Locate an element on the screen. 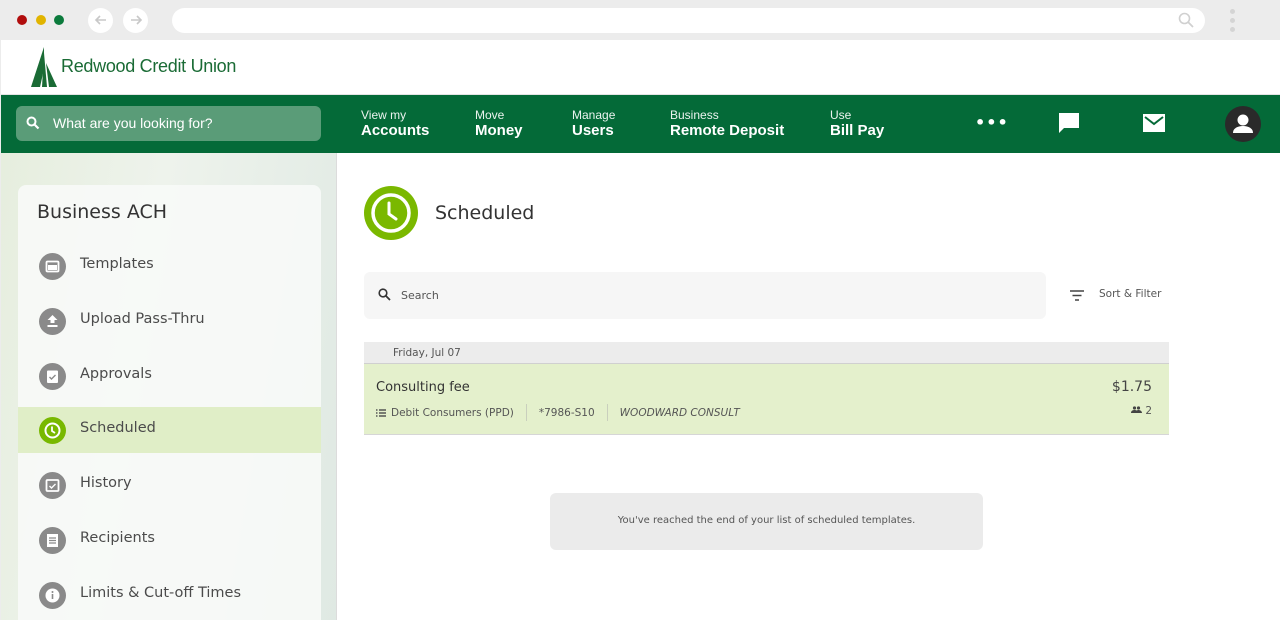  sidebar-item-label: Upload Pass-Thru is located at coordinates (142, 319).